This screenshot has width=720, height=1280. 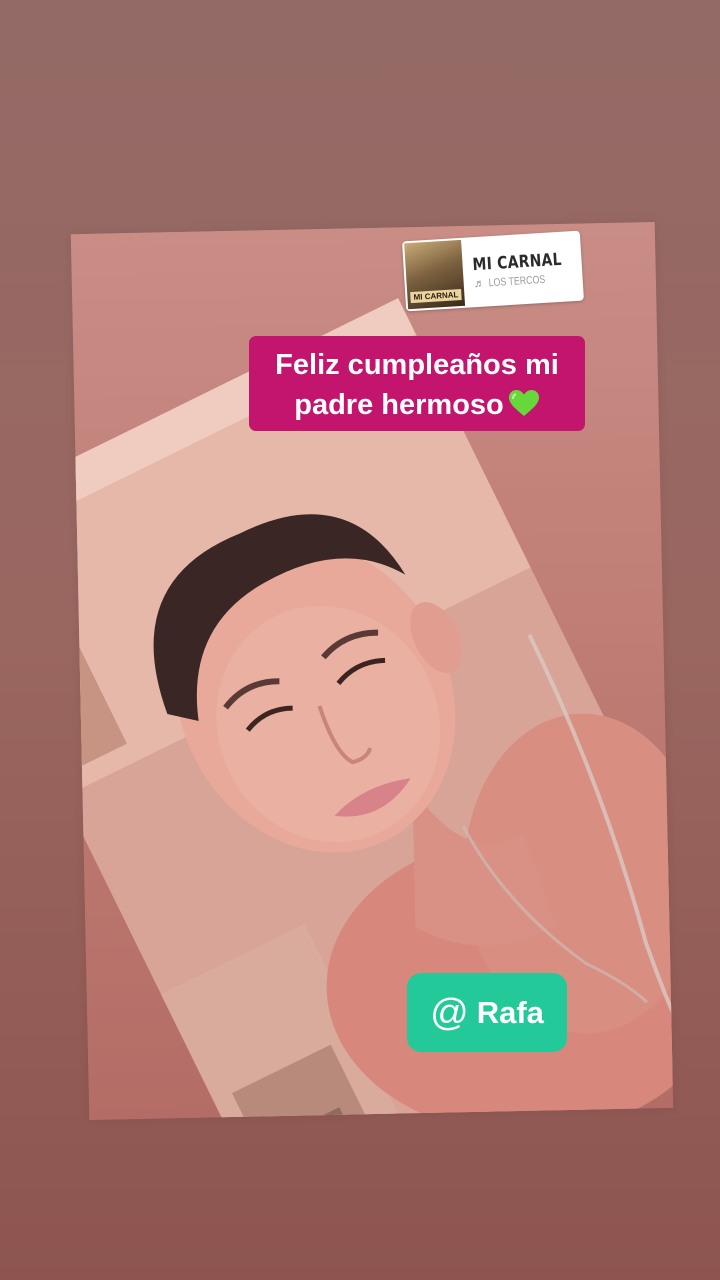 What do you see at coordinates (517, 281) in the screenshot?
I see `artist-name: LOS TERCOS` at bounding box center [517, 281].